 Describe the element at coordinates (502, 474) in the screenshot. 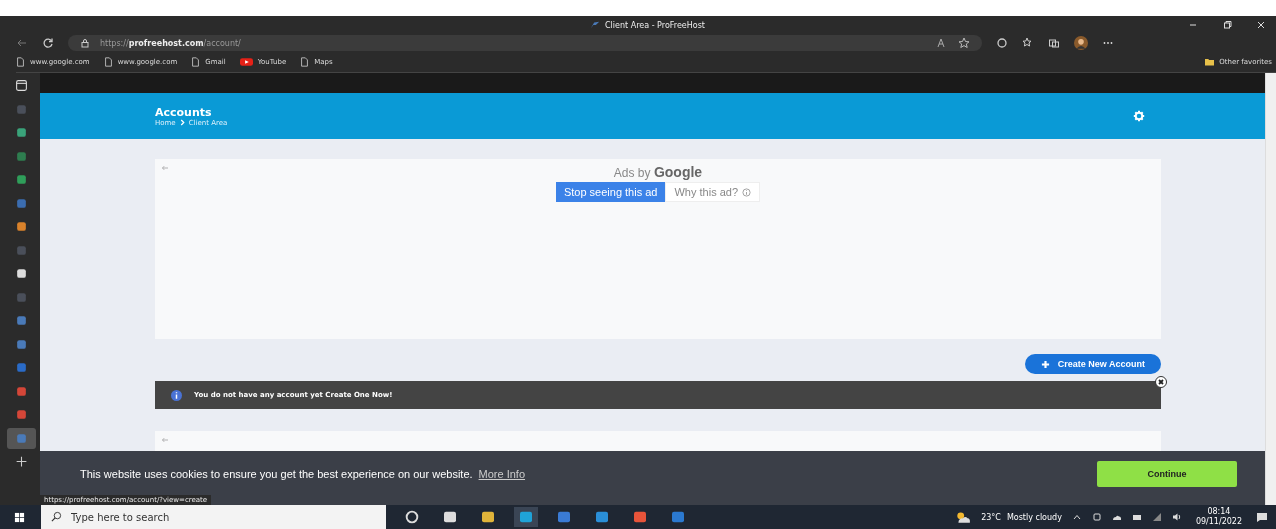

I see `more-info-link: More Info` at that location.